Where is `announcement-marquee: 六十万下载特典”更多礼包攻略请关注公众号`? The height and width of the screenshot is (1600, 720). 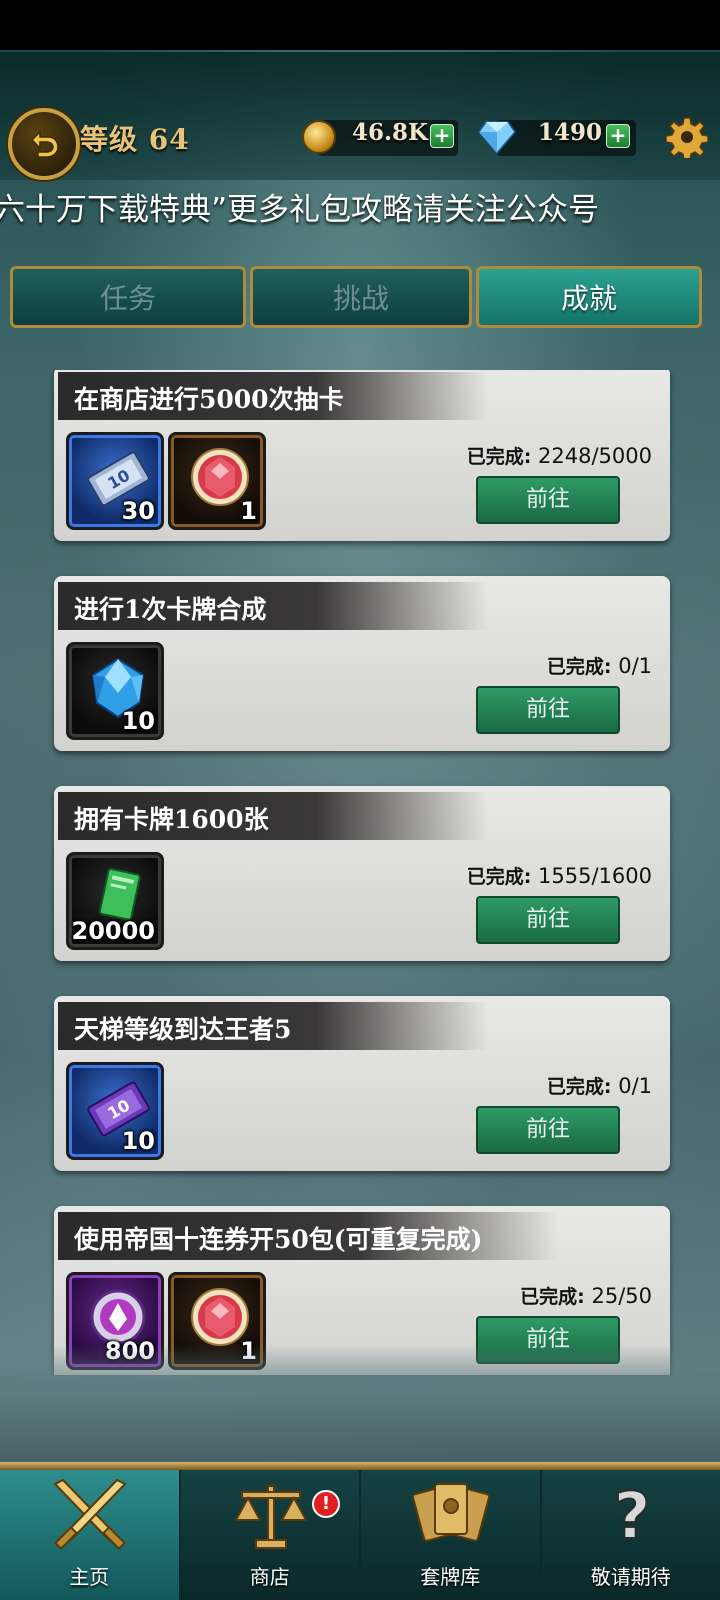 announcement-marquee: 六十万下载特典”更多礼包攻略请关注公众号 is located at coordinates (360, 205).